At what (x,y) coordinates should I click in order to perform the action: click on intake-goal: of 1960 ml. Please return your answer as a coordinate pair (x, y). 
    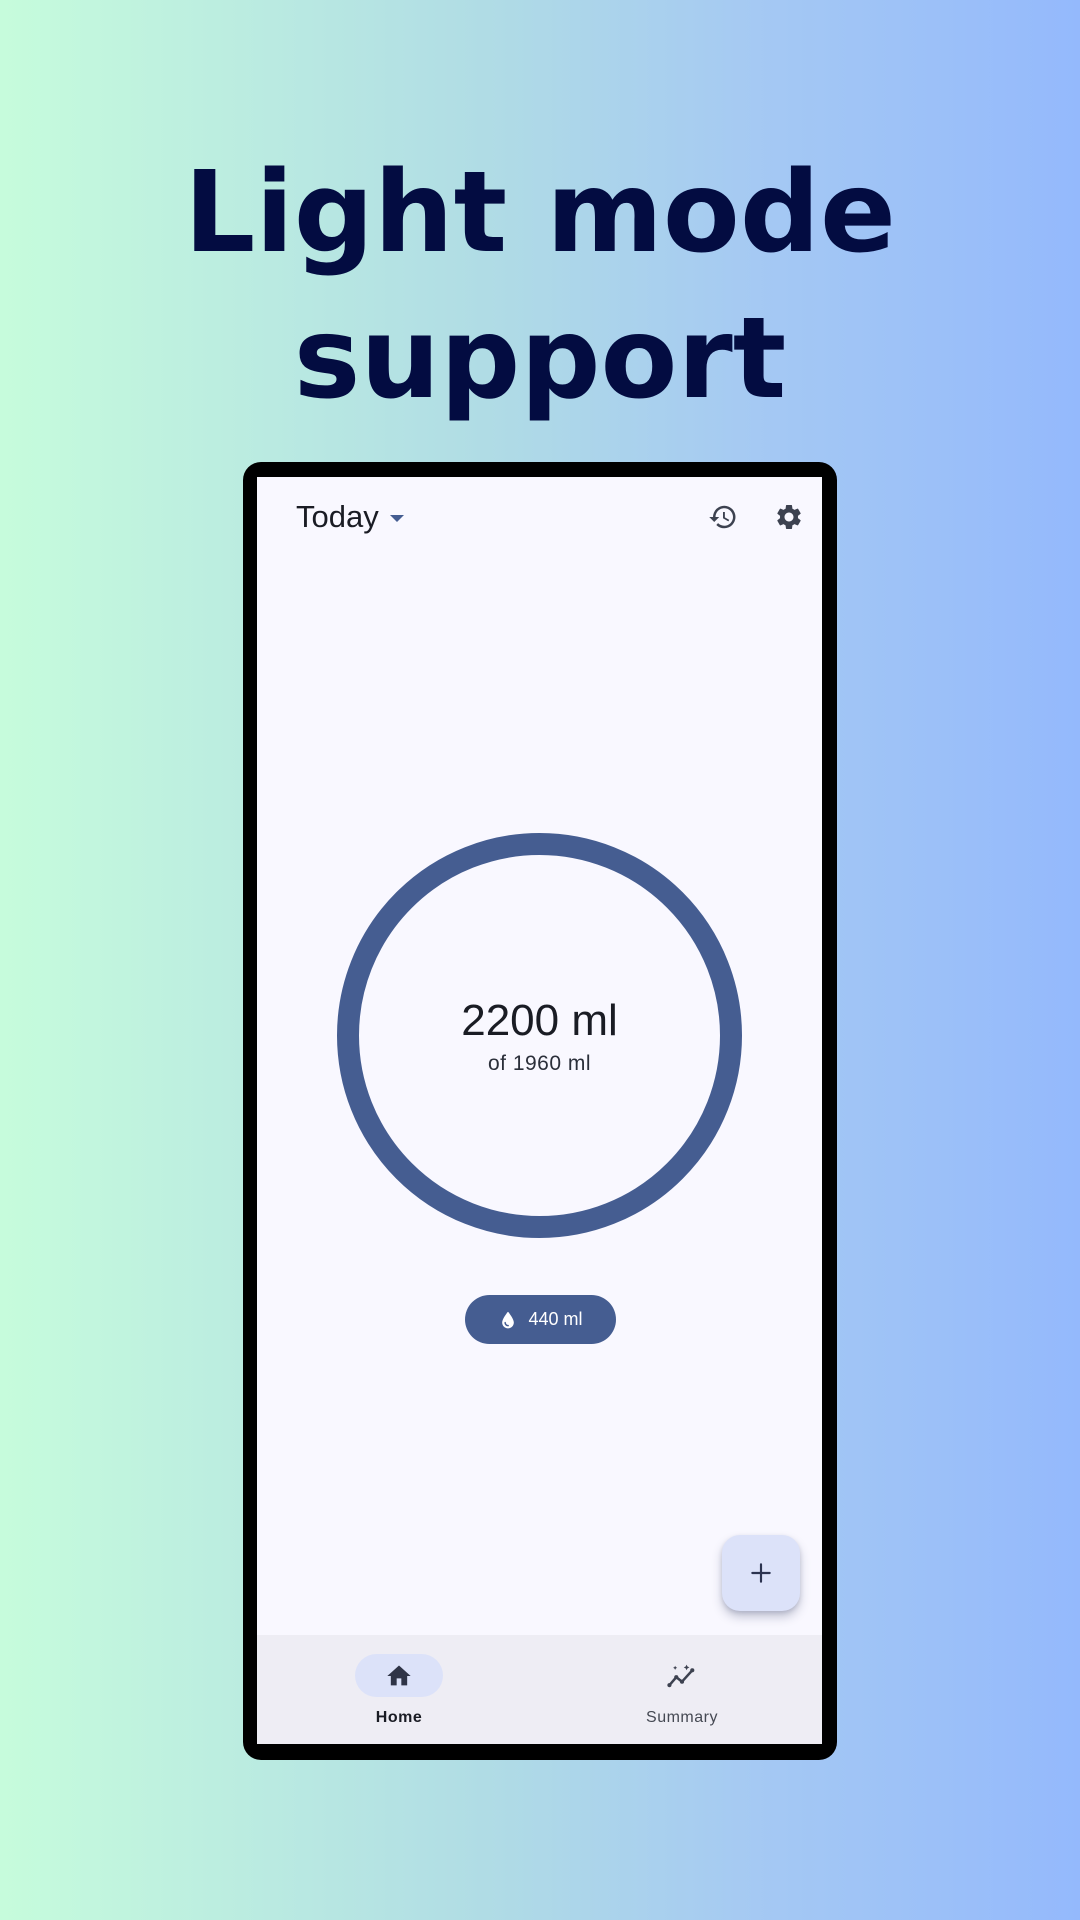
    Looking at the image, I should click on (539, 1063).